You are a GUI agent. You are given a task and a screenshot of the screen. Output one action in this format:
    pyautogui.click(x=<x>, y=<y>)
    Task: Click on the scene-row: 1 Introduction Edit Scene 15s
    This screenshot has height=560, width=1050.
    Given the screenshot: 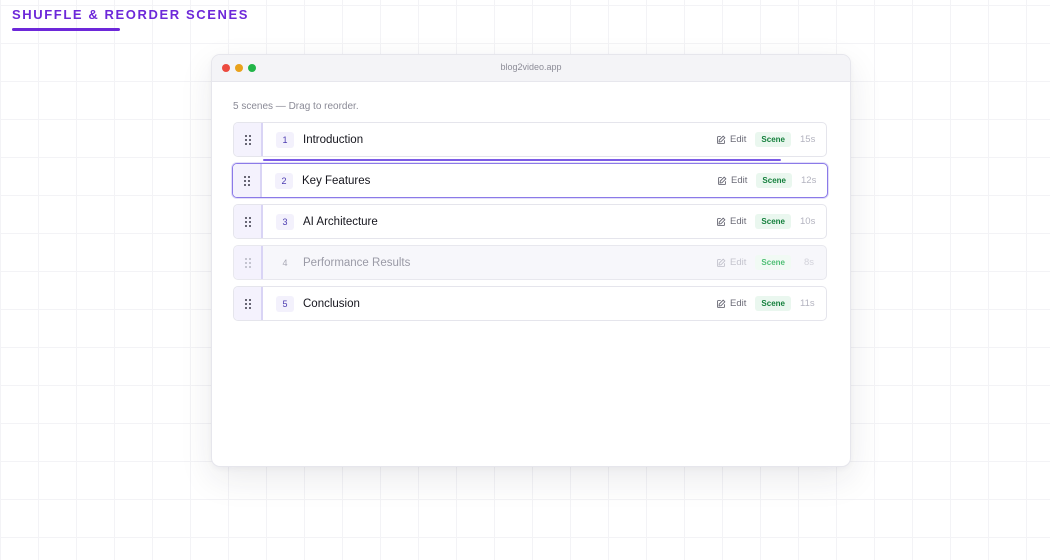 What is the action you would take?
    pyautogui.click(x=530, y=141)
    